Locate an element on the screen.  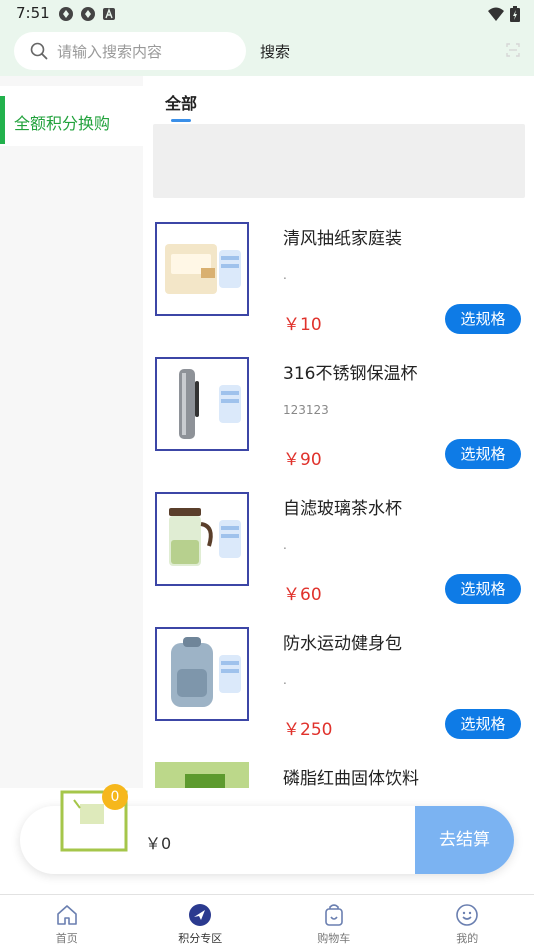
battery-icon is located at coordinates (515, 16).